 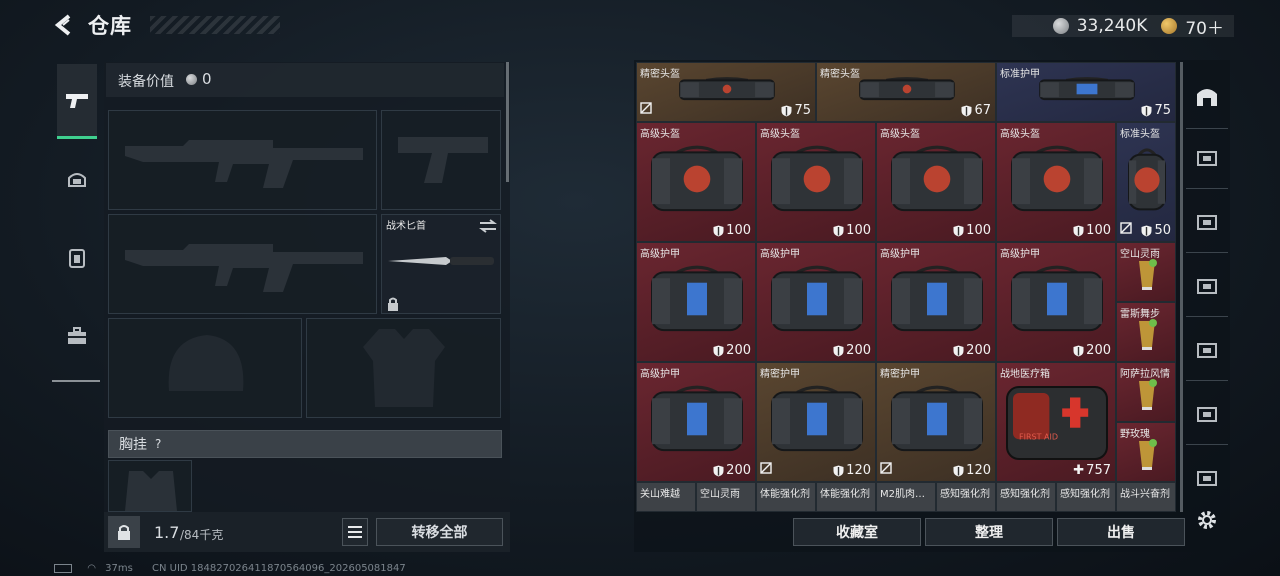 What do you see at coordinates (780, 374) in the screenshot?
I see `item-name: 精密护甲` at bounding box center [780, 374].